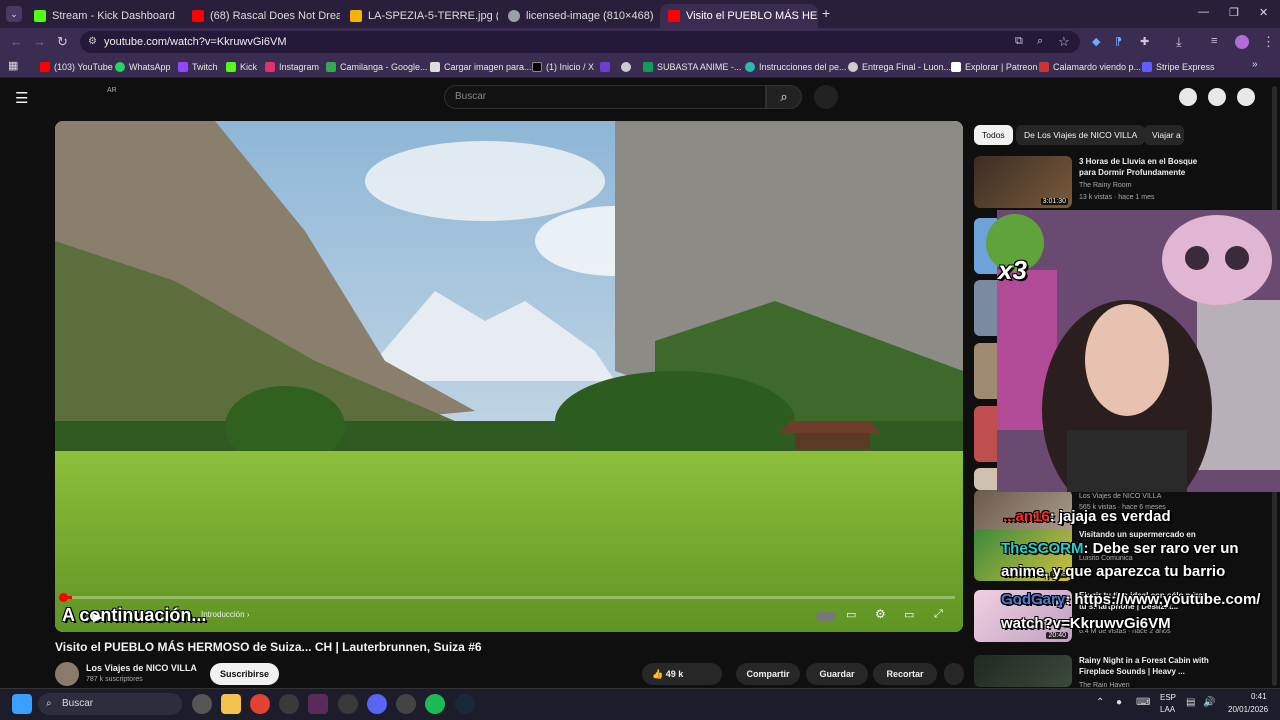 This screenshot has height=720, width=1280. I want to click on tab-licensed-image: licensed-image (810×468) ✕, so click(578, 16).